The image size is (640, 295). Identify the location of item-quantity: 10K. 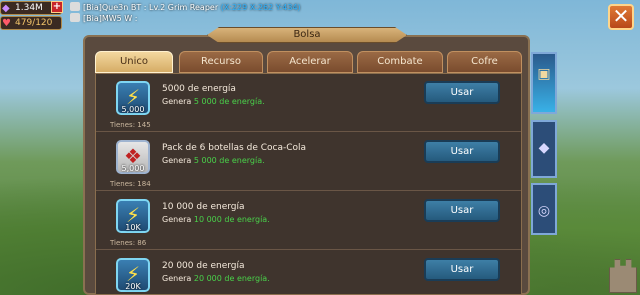
(133, 227).